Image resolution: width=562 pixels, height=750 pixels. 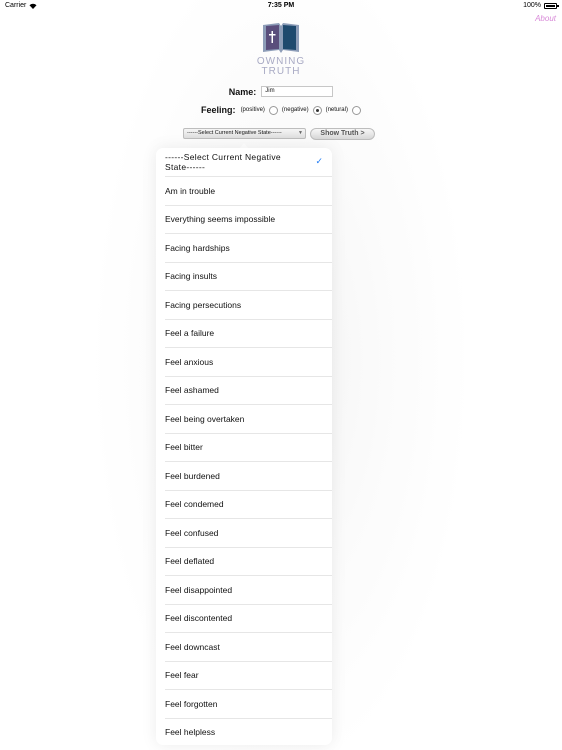 What do you see at coordinates (184, 447) in the screenshot?
I see `dropdown-item-label: Feel bitter` at bounding box center [184, 447].